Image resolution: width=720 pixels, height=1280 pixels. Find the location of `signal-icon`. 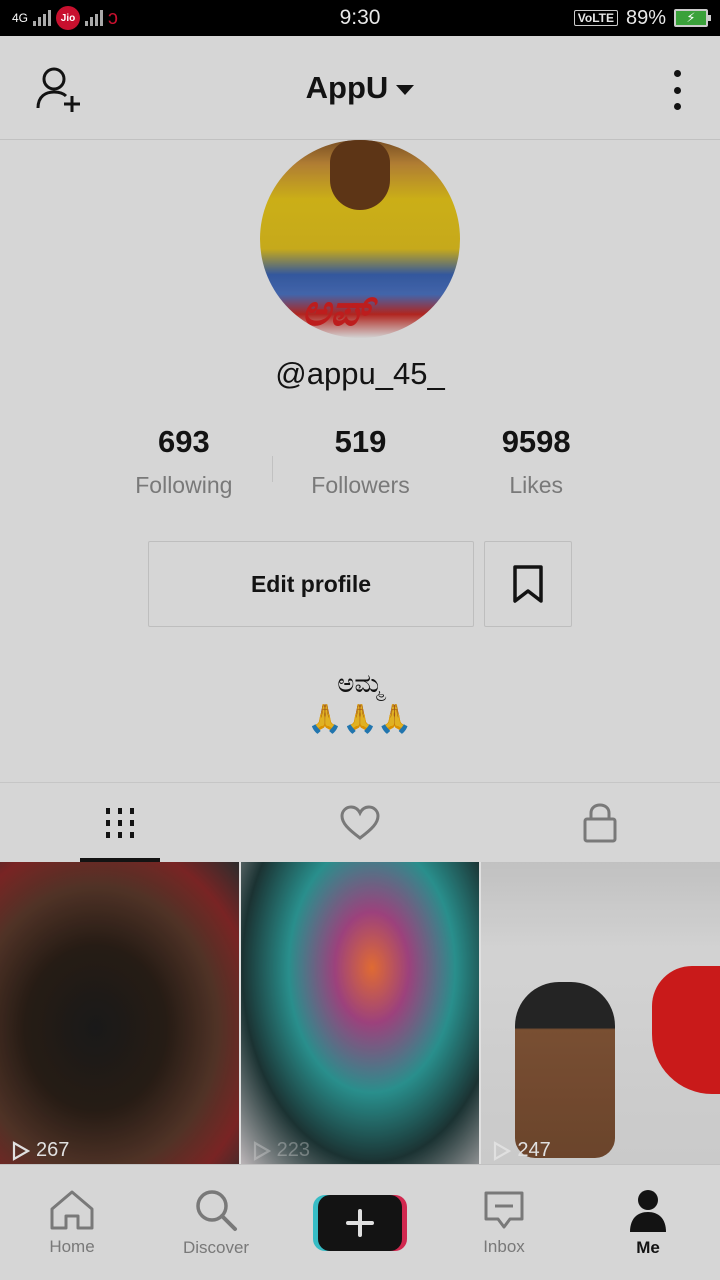

signal-icon is located at coordinates (42, 18).